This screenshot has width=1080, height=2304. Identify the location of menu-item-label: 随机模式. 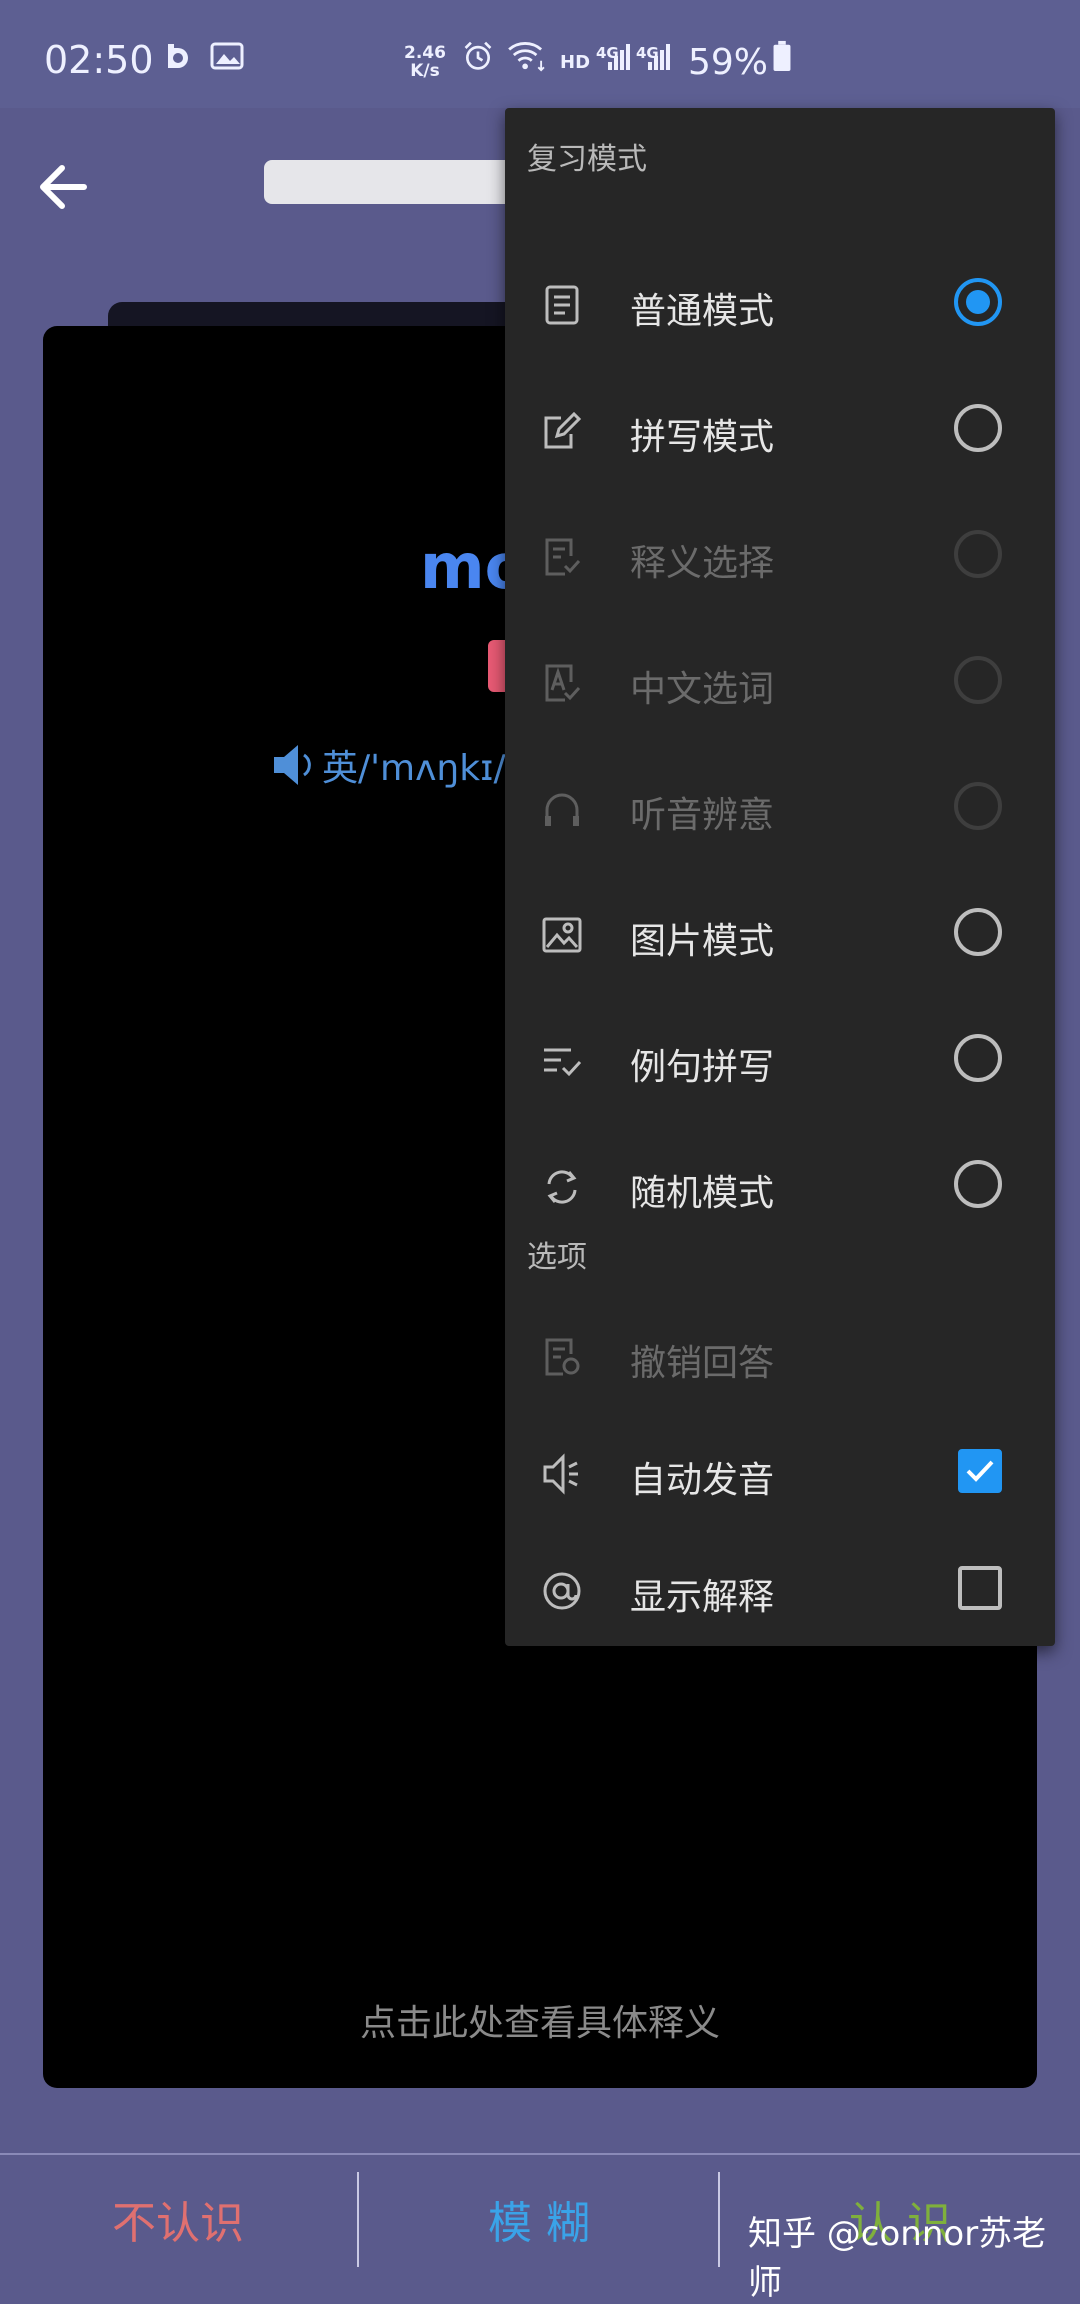
(702, 1193).